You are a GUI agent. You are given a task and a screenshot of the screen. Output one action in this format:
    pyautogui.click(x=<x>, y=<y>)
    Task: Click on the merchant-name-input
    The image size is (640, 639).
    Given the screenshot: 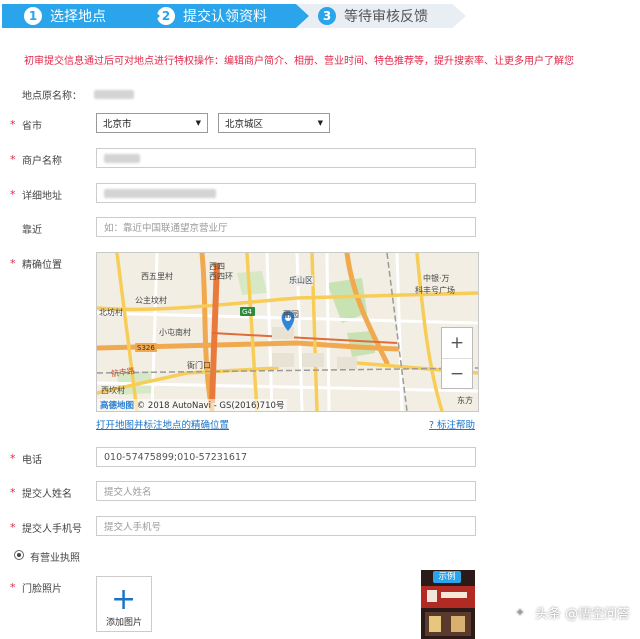 What is the action you would take?
    pyautogui.click(x=286, y=158)
    